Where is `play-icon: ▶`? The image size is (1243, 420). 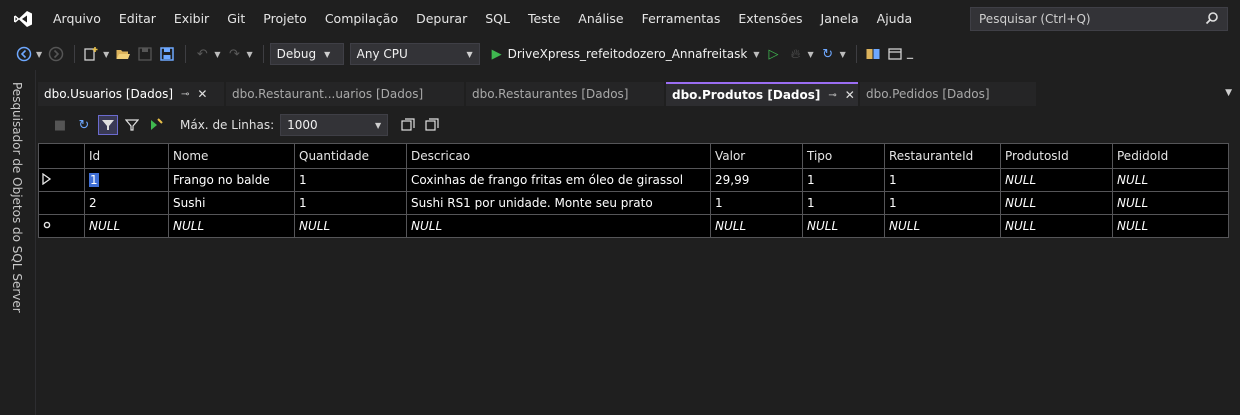 play-icon: ▶ is located at coordinates (496, 54).